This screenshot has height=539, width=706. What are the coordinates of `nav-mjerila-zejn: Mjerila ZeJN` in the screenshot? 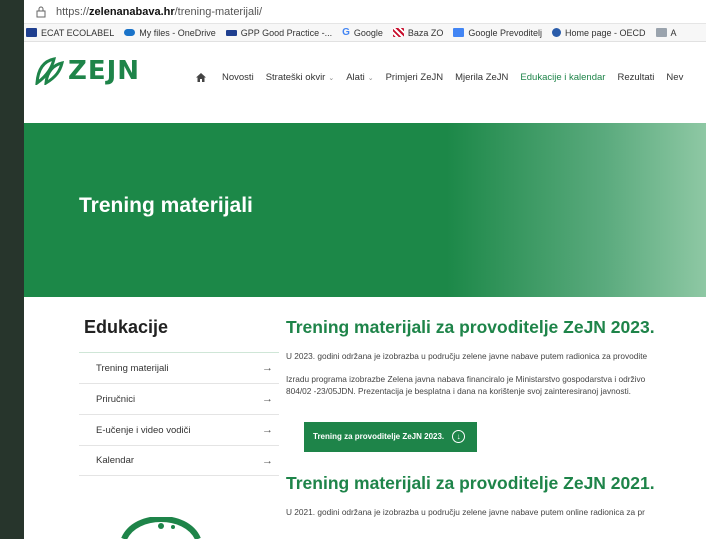 It's located at (481, 77).